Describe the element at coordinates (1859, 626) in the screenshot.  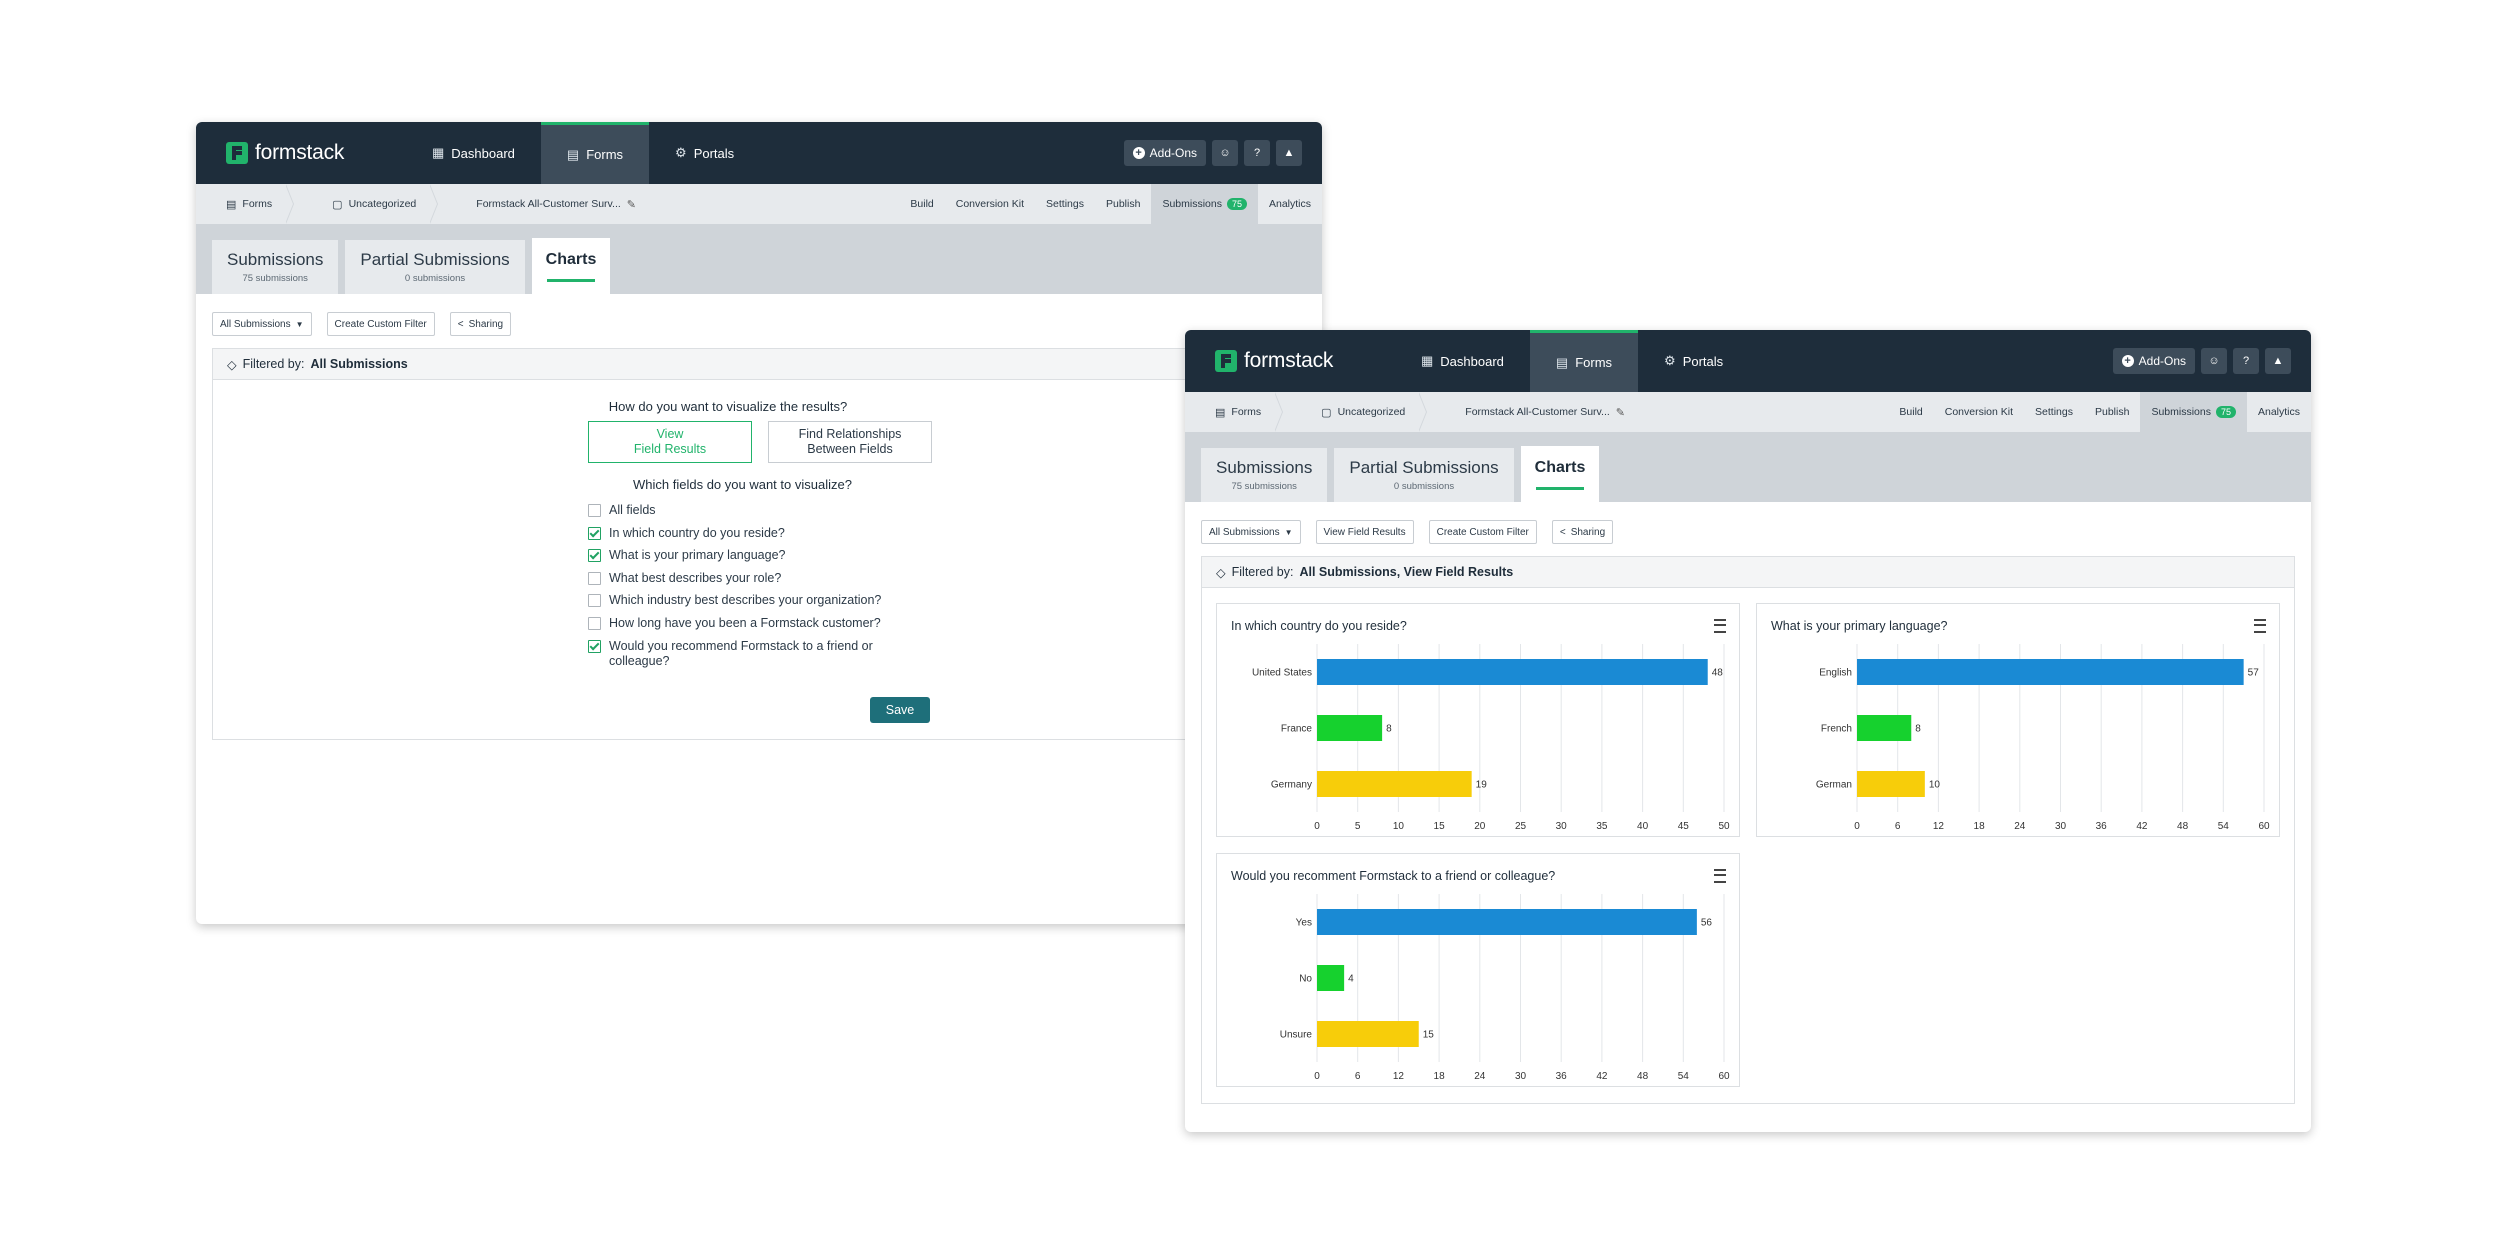
I see `chart-title: What is your primary language?` at that location.